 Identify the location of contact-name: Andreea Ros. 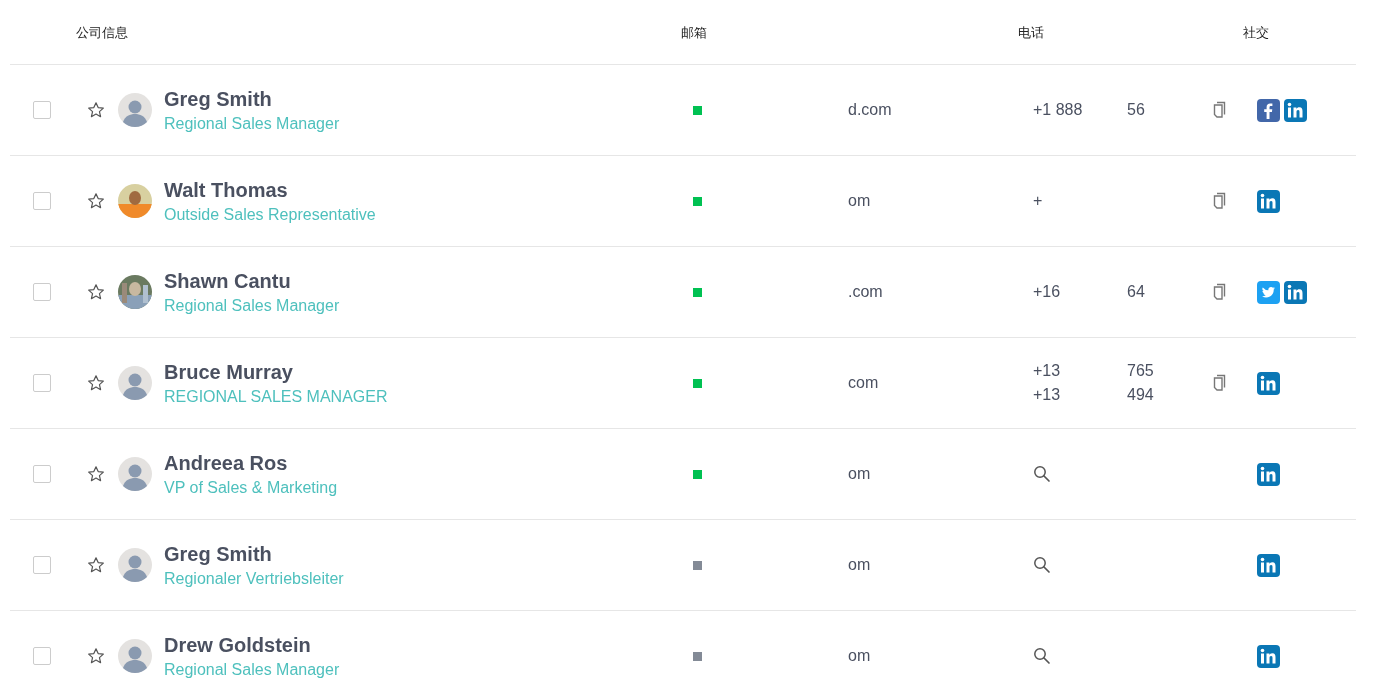
(226, 463).